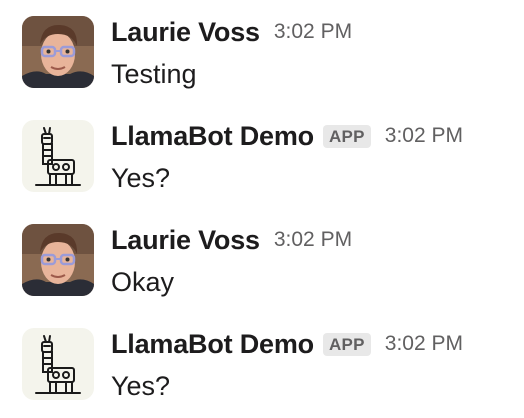 This screenshot has height=418, width=524. What do you see at coordinates (154, 74) in the screenshot?
I see `message-text: Testing` at bounding box center [154, 74].